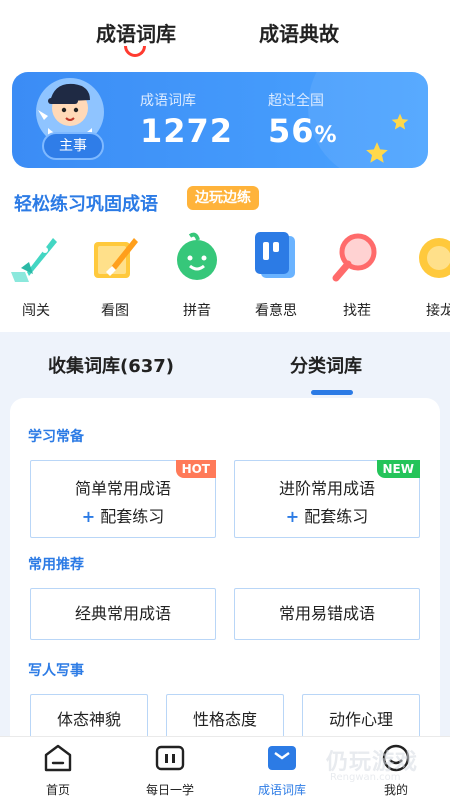 This screenshot has height=800, width=450. I want to click on mode-meaning: 看意思, so click(276, 274).